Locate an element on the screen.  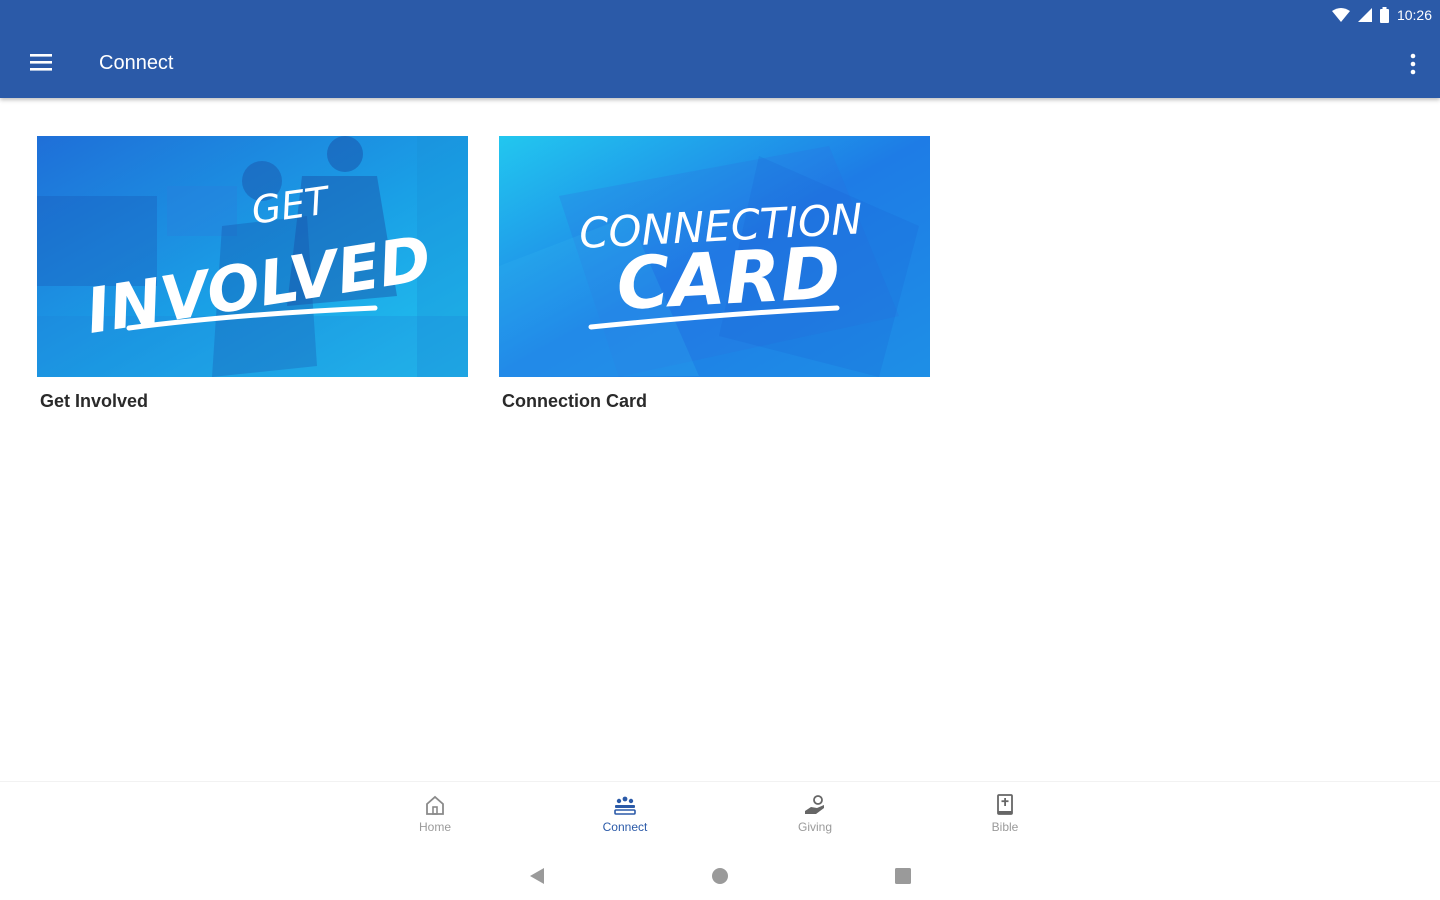
nav-item-home: Home is located at coordinates (435, 813).